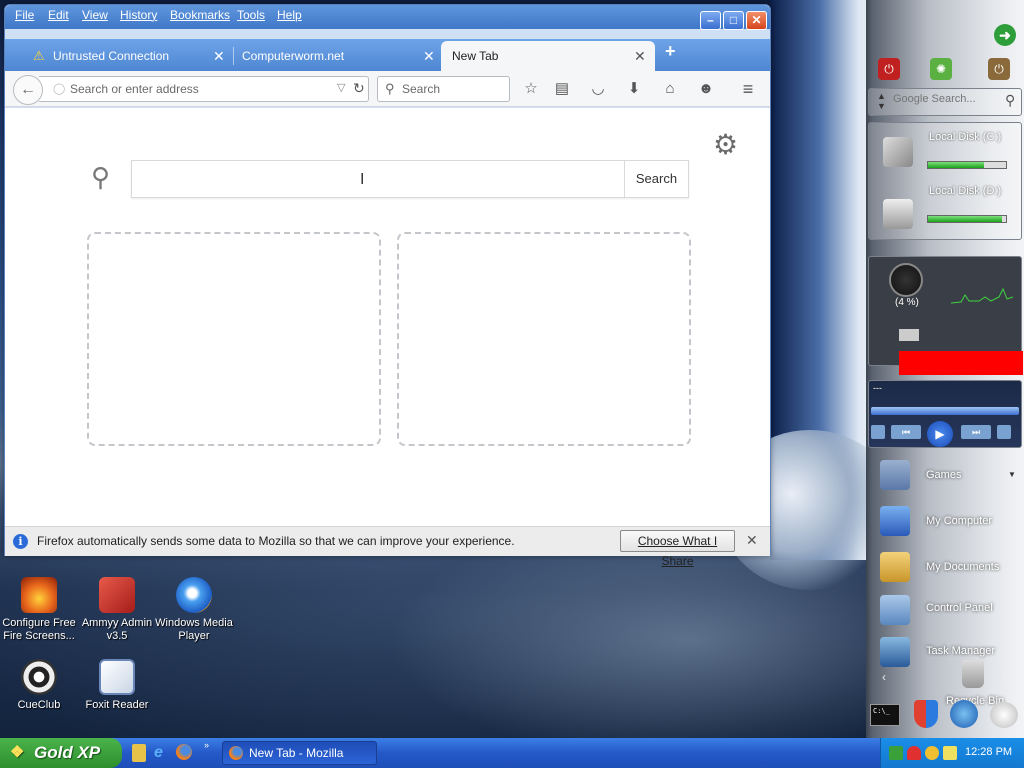 This screenshot has width=1024, height=768. Describe the element at coordinates (960, 651) in the screenshot. I see `sidebar-item-task-manager: Task Manager` at that location.